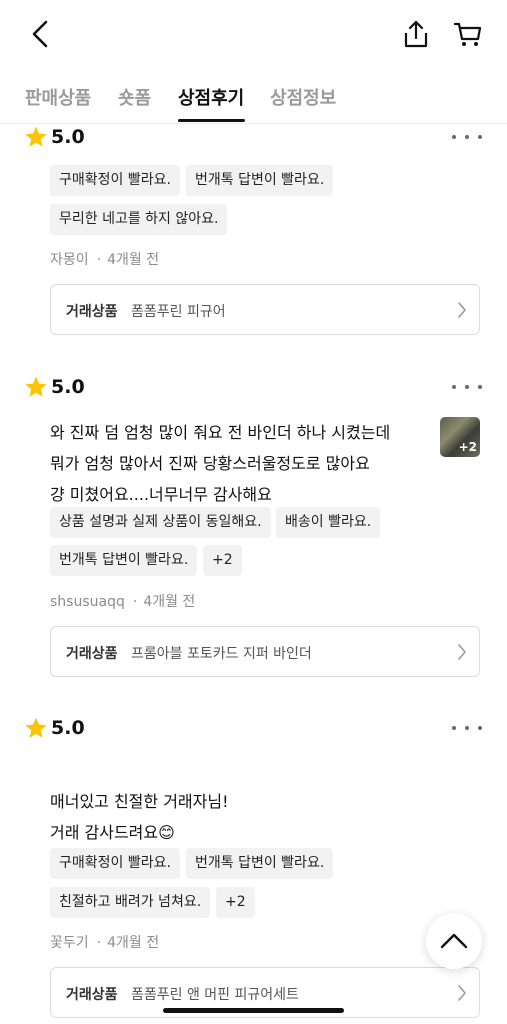  I want to click on review-meta: shsusuaqq · 4개월 전, so click(123, 602).